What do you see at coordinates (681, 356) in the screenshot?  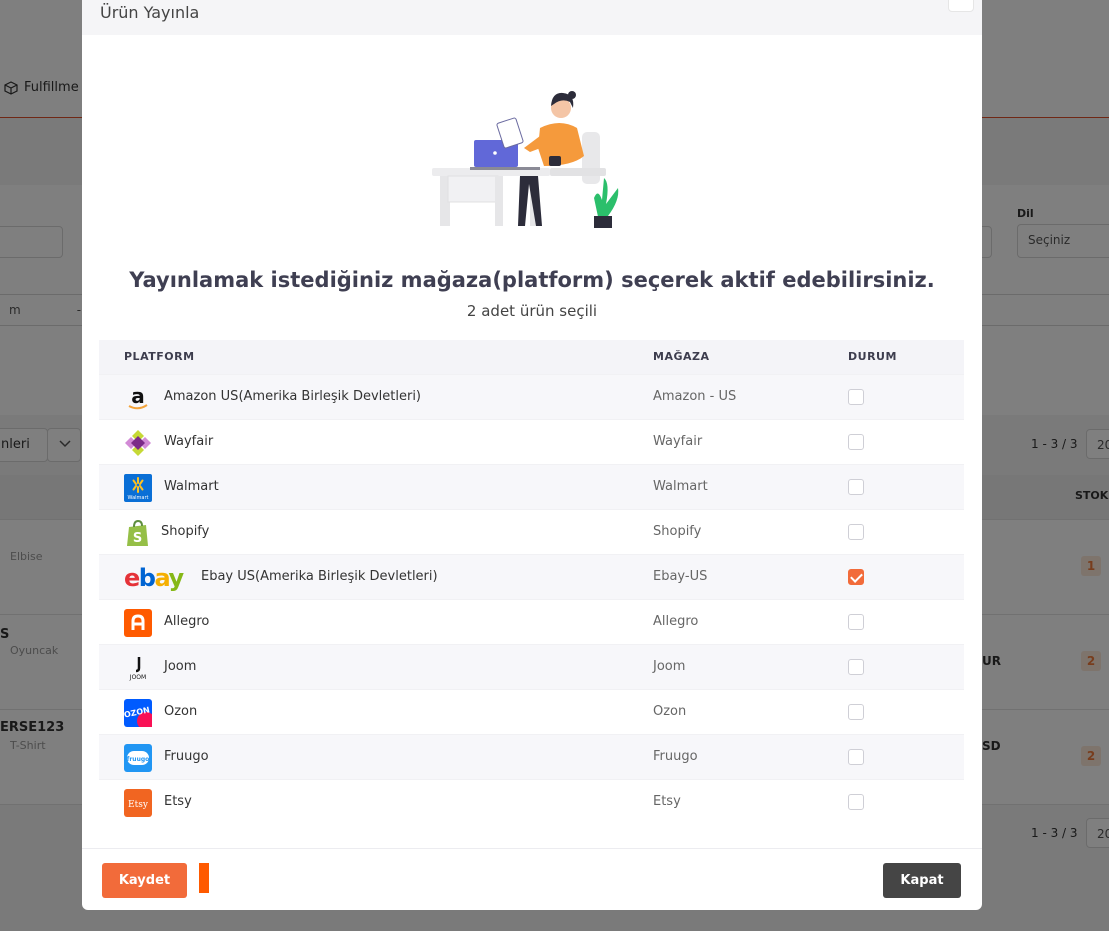 I see `column-header-store: MAĞAZA` at bounding box center [681, 356].